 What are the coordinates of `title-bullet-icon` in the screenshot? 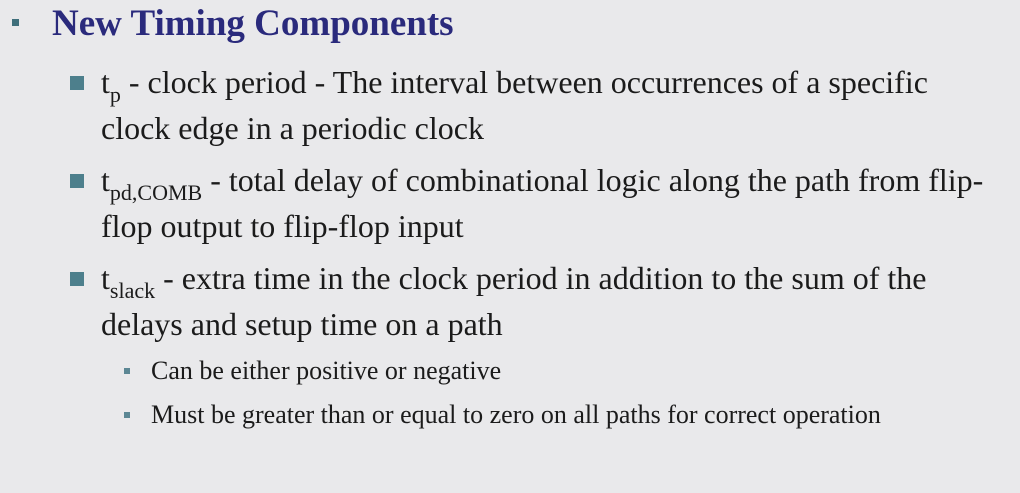 It's located at (15, 22).